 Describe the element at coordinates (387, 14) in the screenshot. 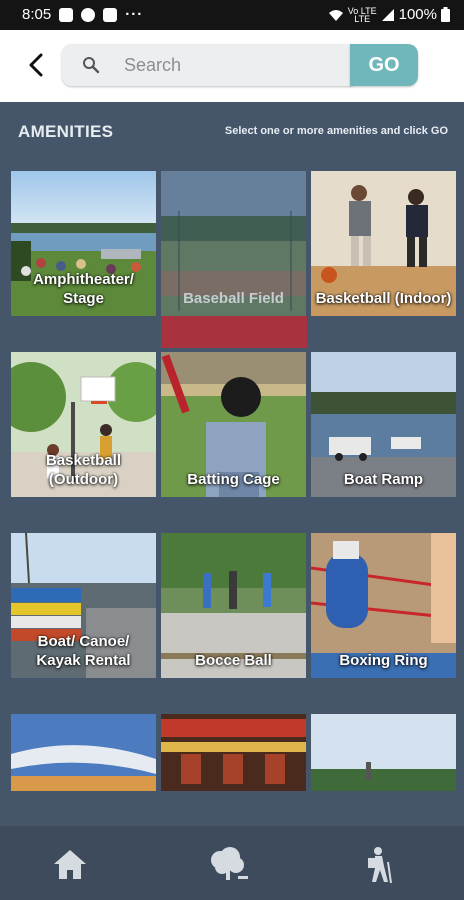

I see `signal-icon` at that location.